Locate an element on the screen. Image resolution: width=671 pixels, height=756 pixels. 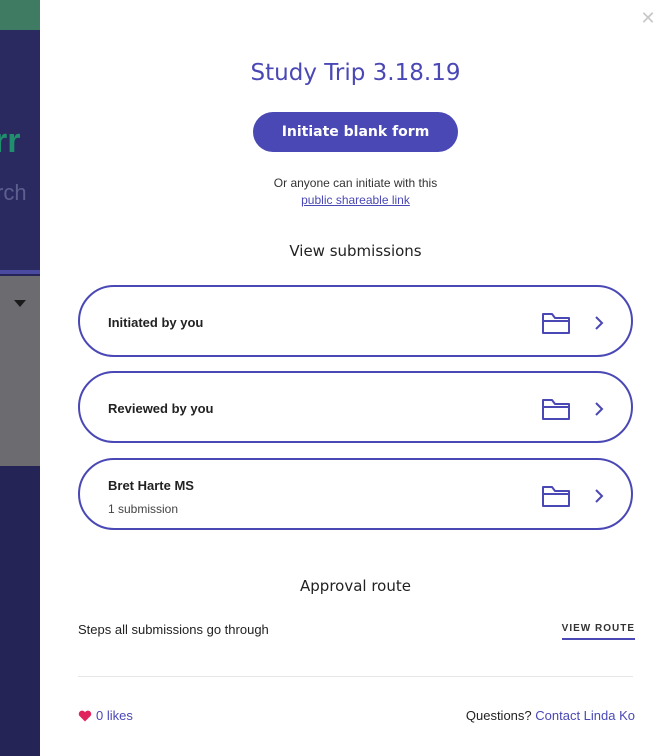
background-app: rr rch is located at coordinates (20, 378).